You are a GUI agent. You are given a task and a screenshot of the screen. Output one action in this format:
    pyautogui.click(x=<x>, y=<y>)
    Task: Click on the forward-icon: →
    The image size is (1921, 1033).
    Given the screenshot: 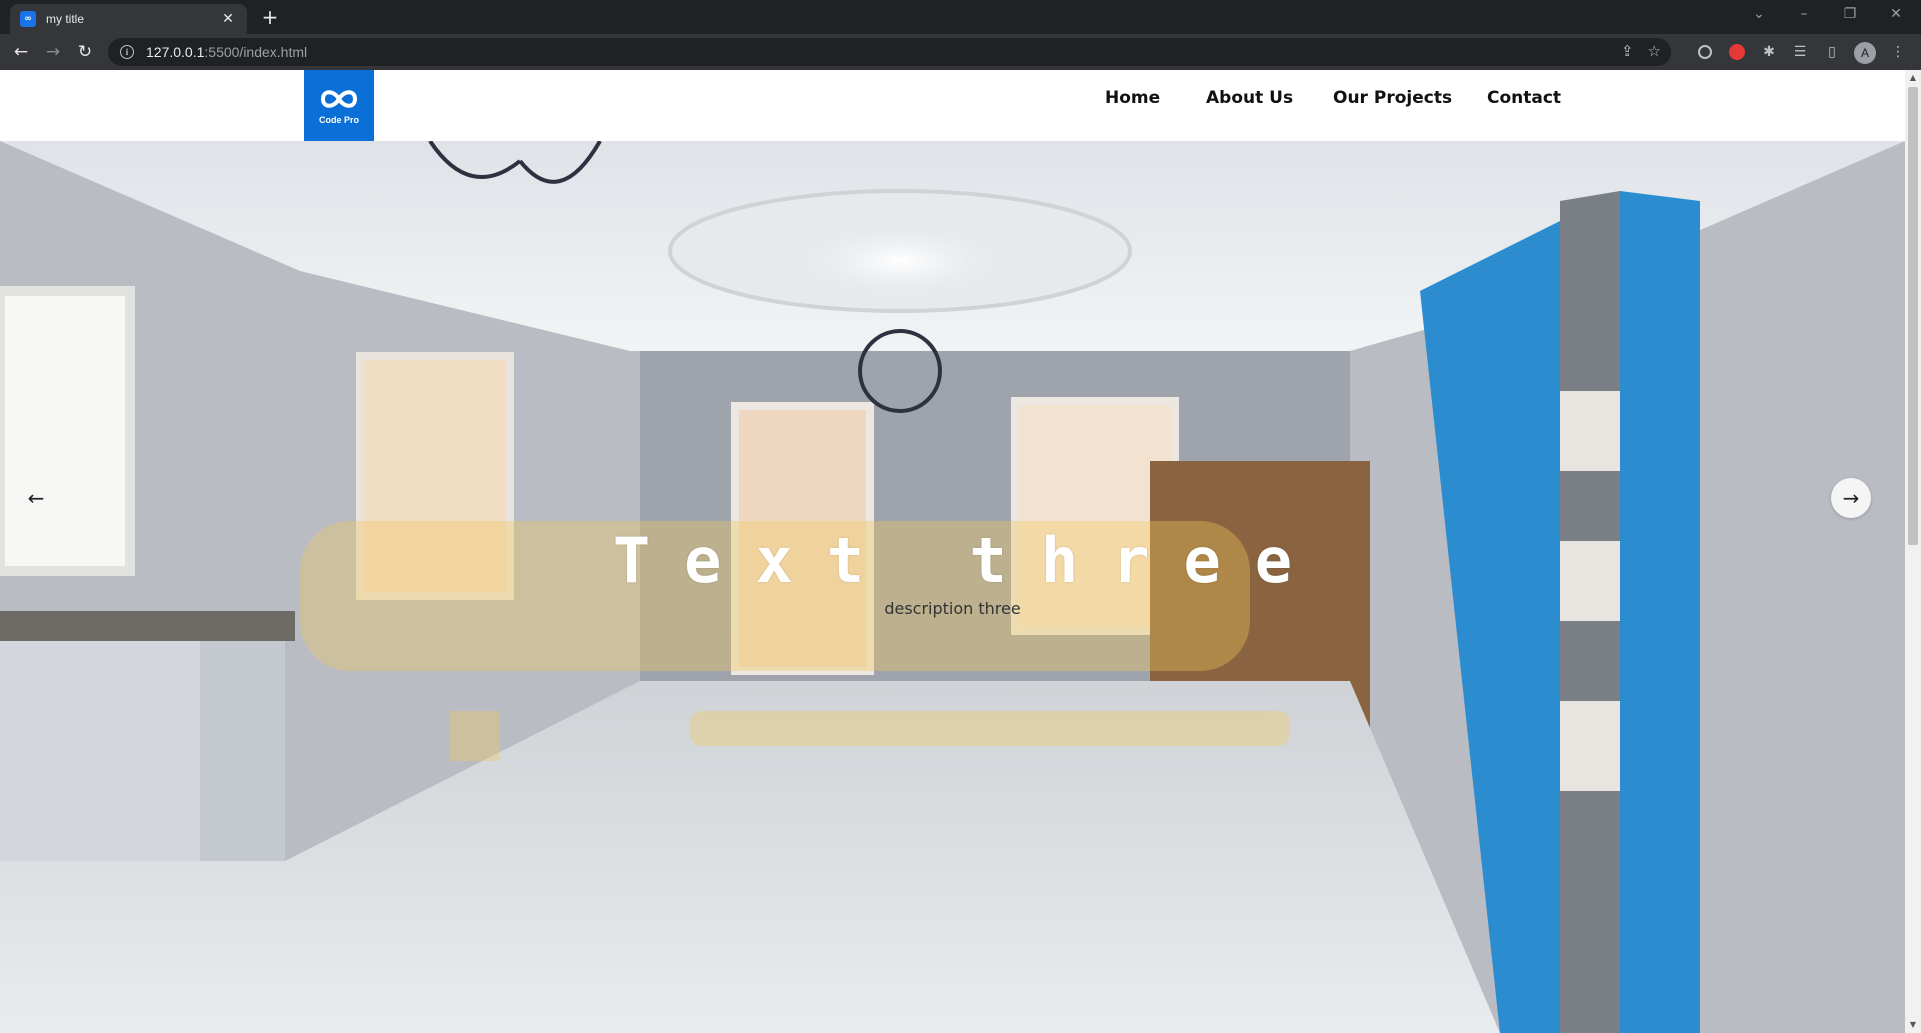 What is the action you would take?
    pyautogui.click(x=53, y=52)
    